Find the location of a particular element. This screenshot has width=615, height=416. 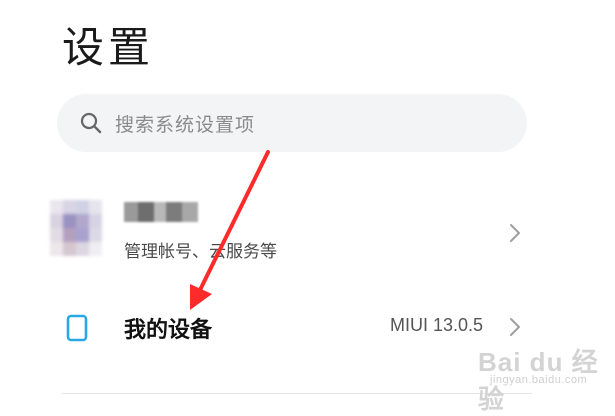

phone-icon is located at coordinates (77, 328).